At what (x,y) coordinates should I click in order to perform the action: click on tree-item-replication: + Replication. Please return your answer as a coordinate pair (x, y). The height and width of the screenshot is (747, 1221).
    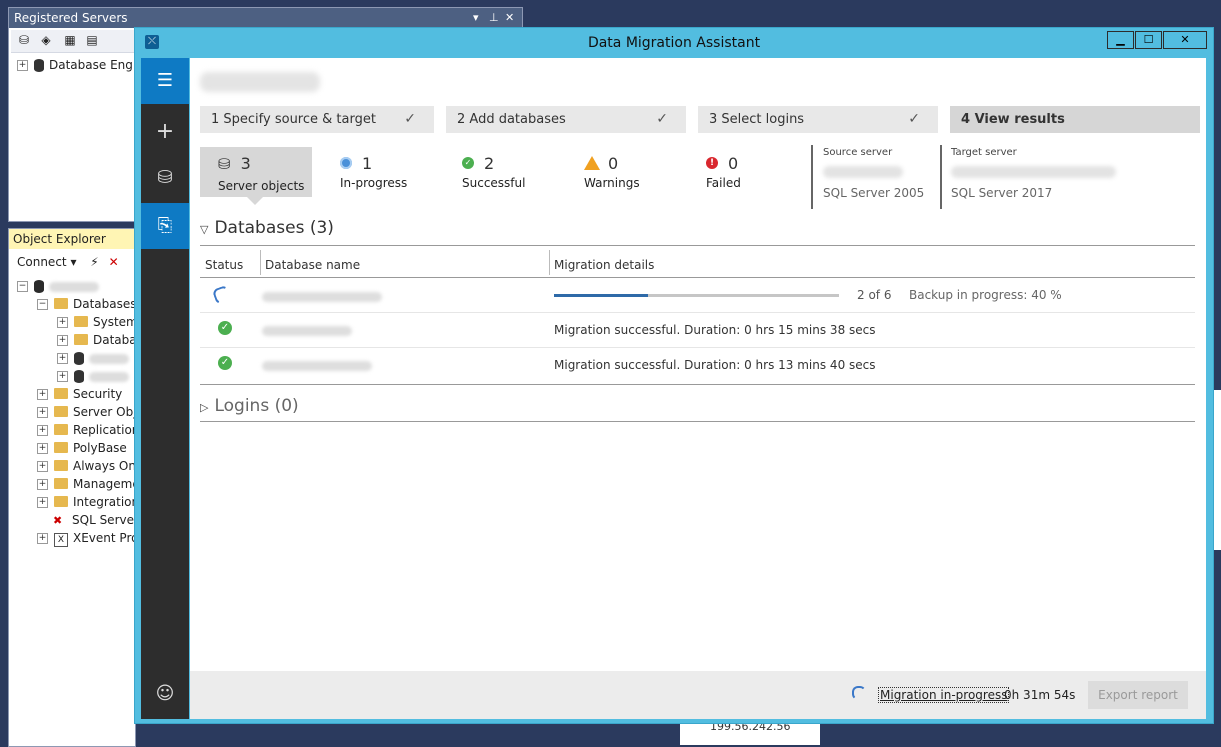
    Looking at the image, I should click on (86, 430).